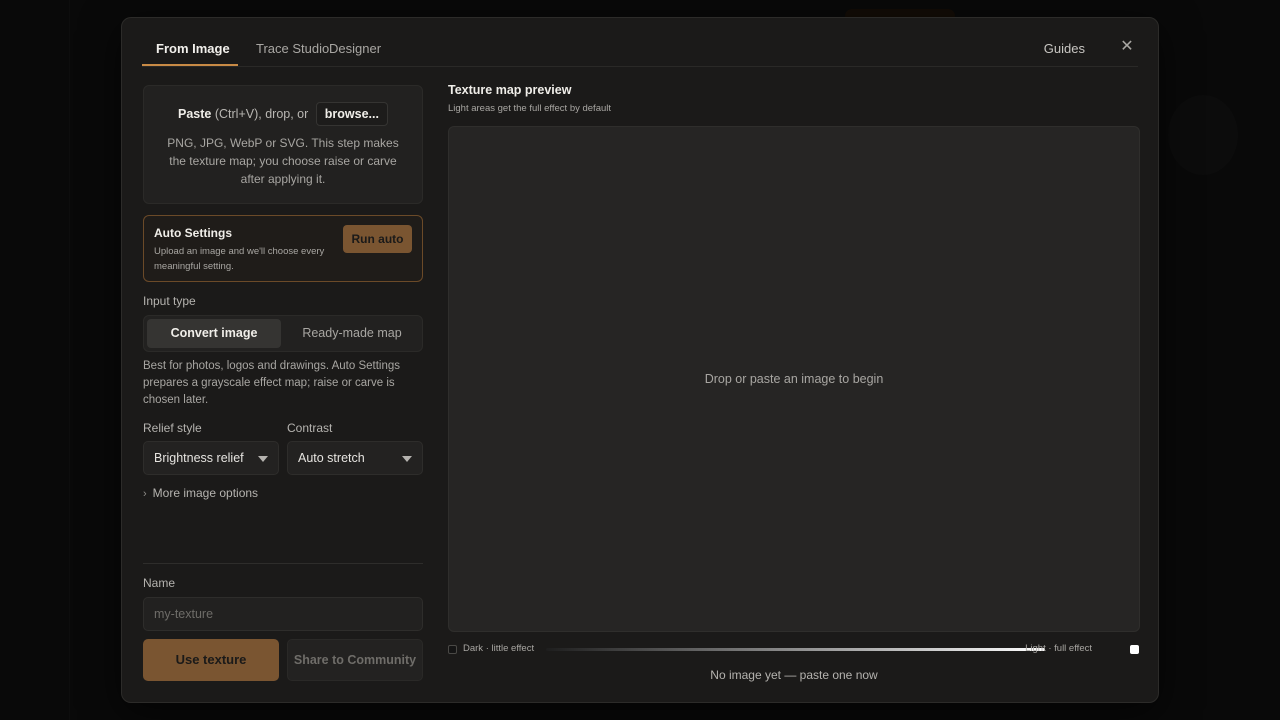 The width and height of the screenshot is (1280, 720). I want to click on auto-settings-title: Auto Settings, so click(193, 233).